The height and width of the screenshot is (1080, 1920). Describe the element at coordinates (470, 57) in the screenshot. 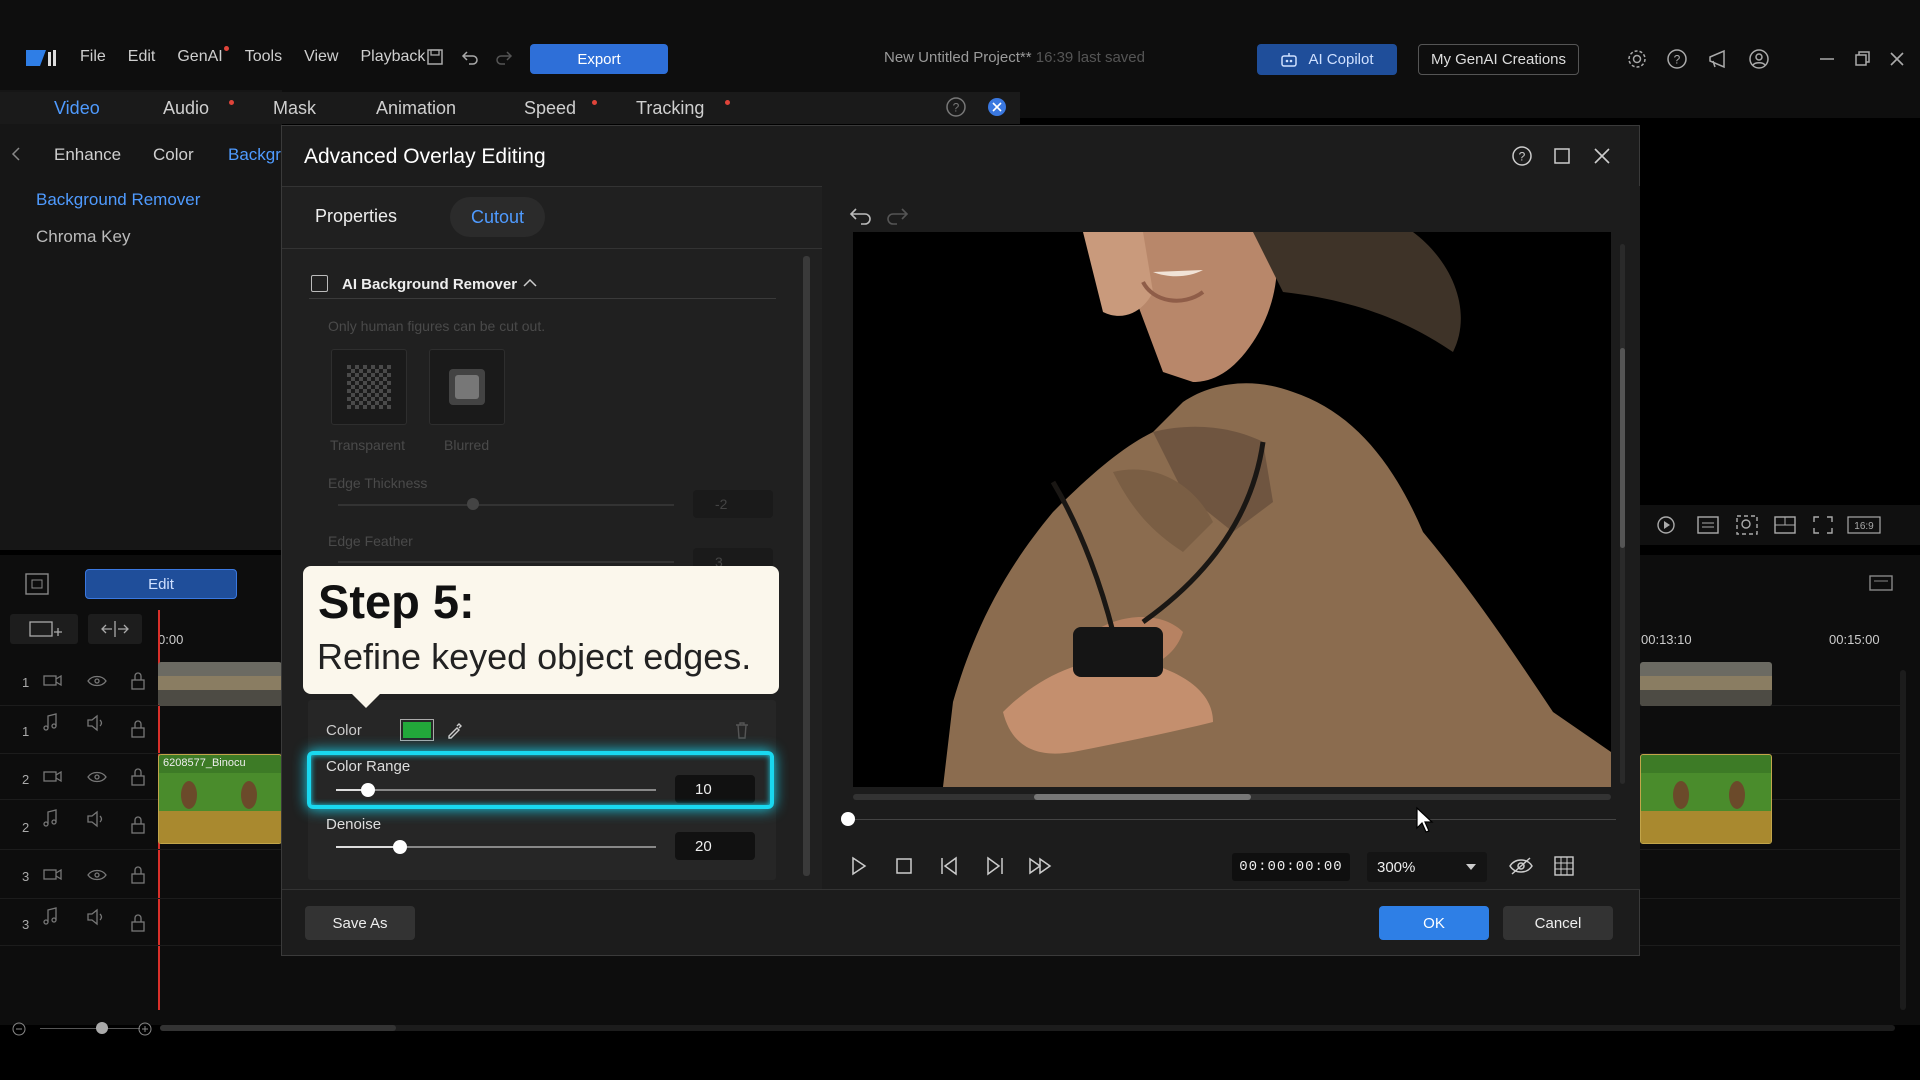

I see `undo-icon` at that location.